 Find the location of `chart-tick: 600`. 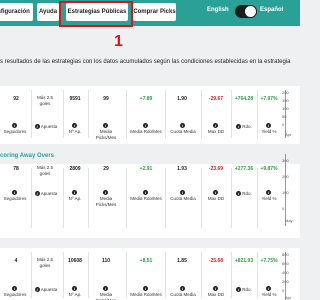

chart-tick: 600 is located at coordinates (285, 263).